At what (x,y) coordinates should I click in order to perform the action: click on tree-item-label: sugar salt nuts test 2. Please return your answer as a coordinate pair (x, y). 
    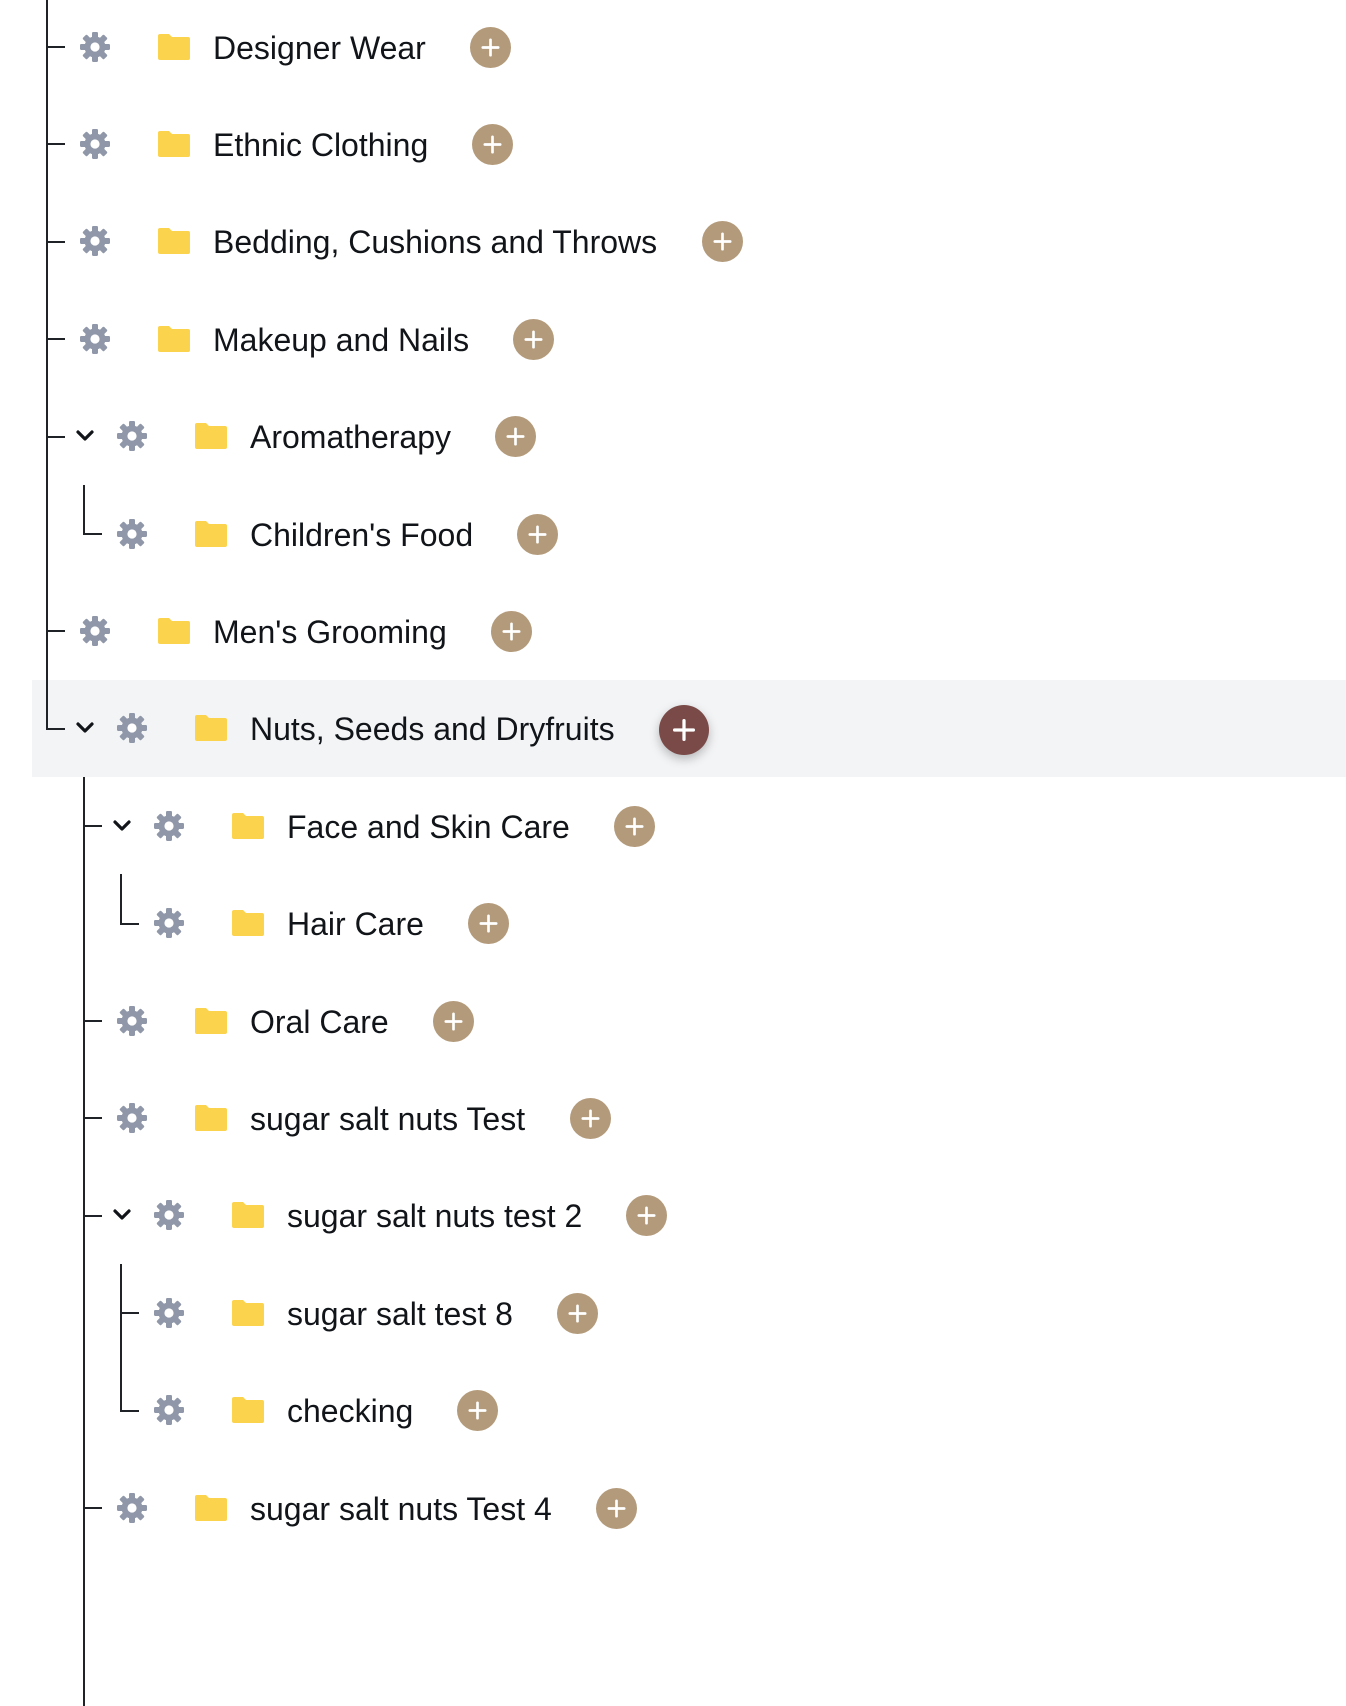
    Looking at the image, I should click on (434, 1216).